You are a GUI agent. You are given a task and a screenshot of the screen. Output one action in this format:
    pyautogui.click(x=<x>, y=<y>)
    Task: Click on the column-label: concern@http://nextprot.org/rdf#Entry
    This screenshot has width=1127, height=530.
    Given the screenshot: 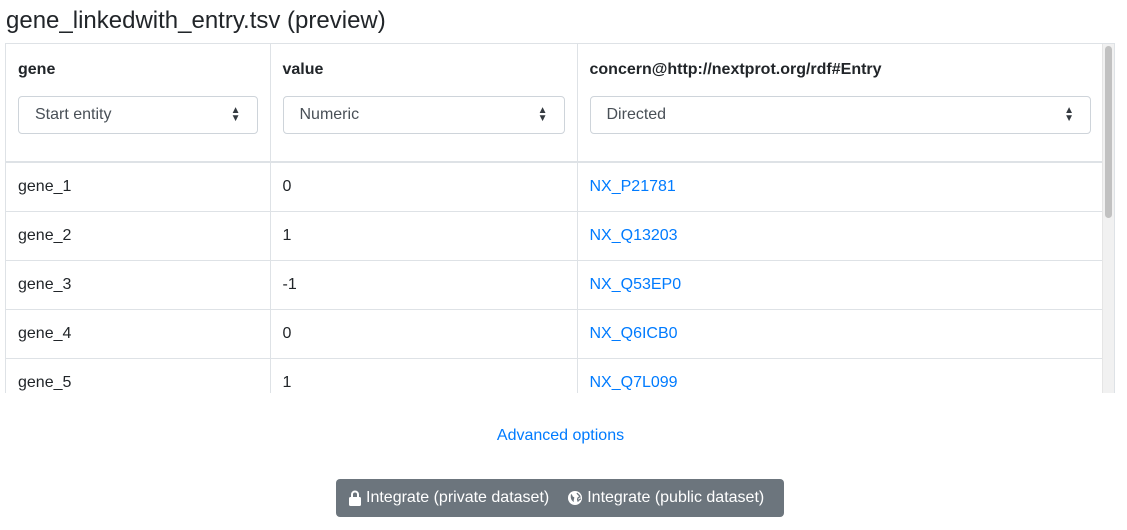 What is the action you would take?
    pyautogui.click(x=735, y=69)
    